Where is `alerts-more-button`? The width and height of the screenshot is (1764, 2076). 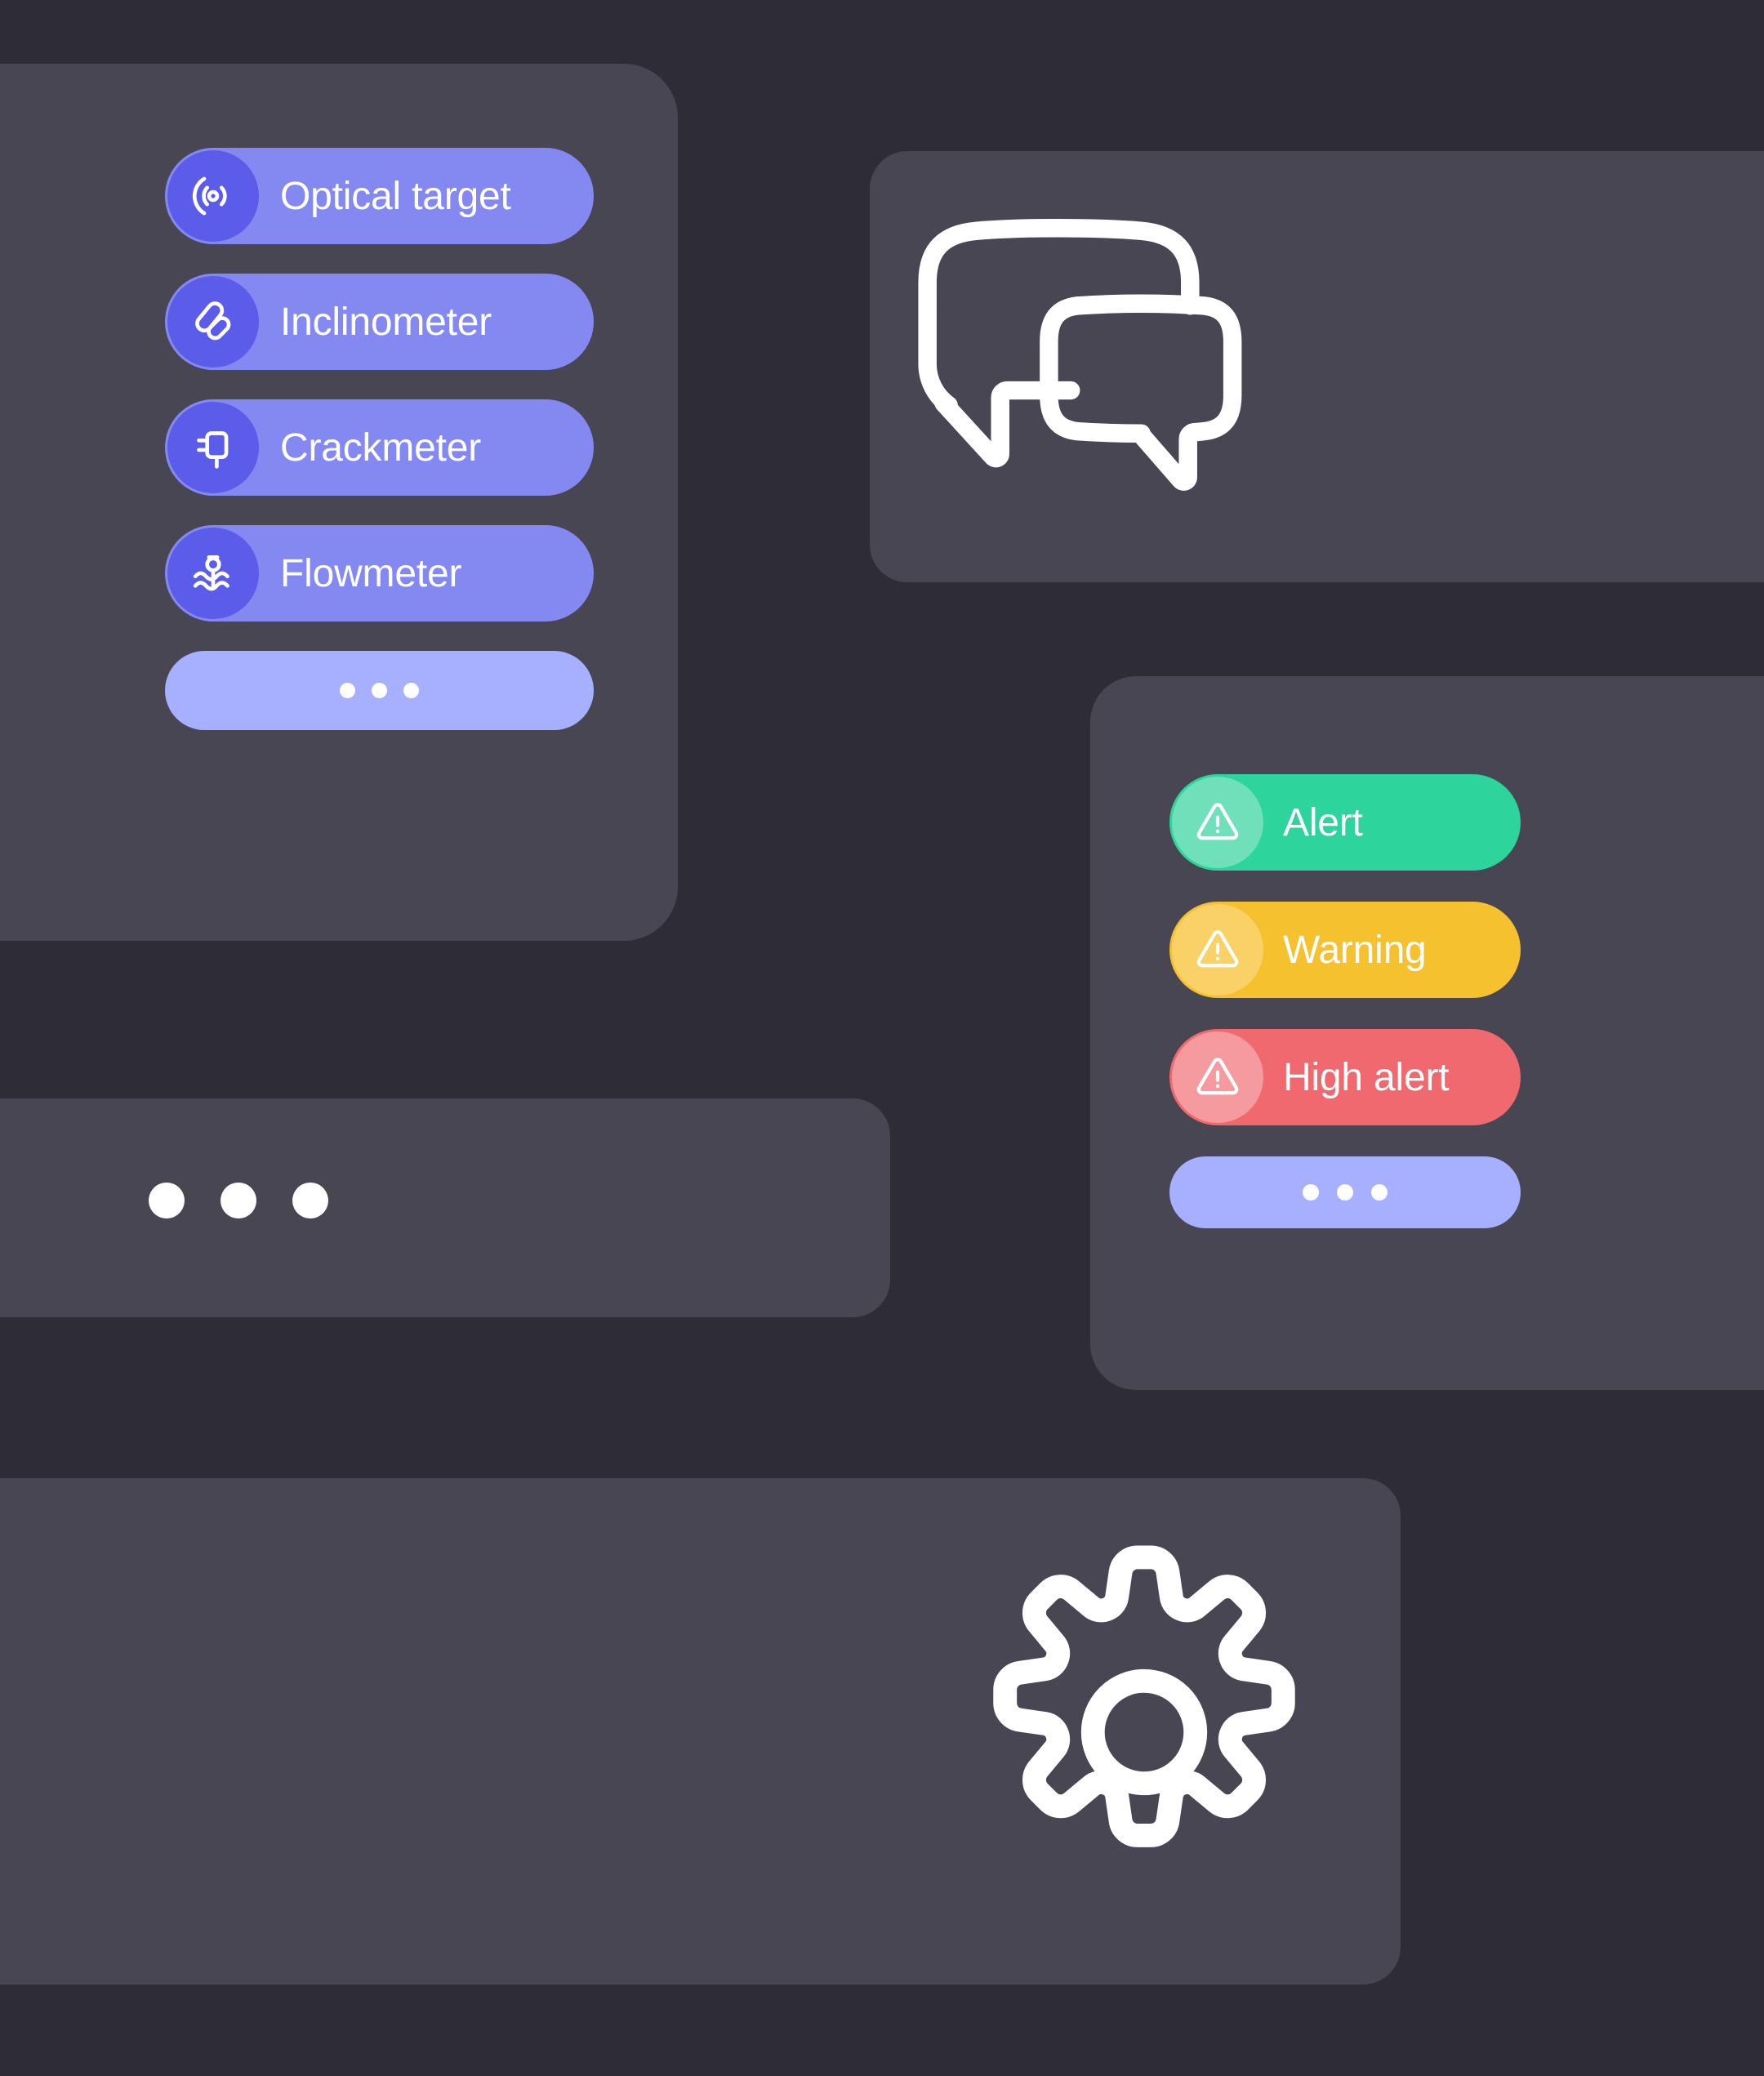 alerts-more-button is located at coordinates (1345, 1192).